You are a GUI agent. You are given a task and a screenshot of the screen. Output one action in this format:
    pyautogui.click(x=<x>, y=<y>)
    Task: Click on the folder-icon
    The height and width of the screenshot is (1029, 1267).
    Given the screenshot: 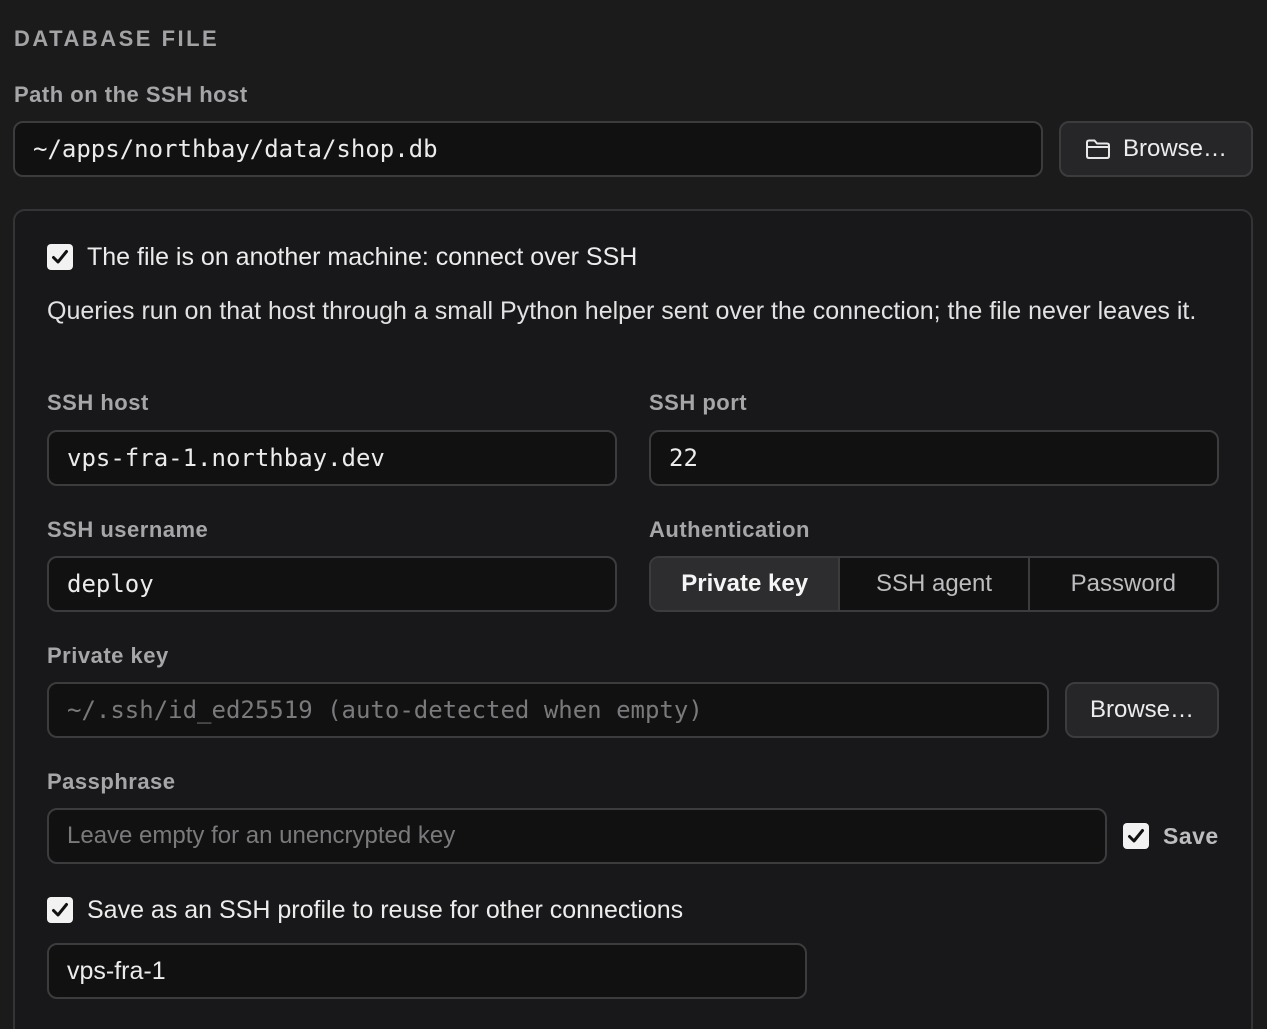 What is the action you would take?
    pyautogui.click(x=1098, y=149)
    